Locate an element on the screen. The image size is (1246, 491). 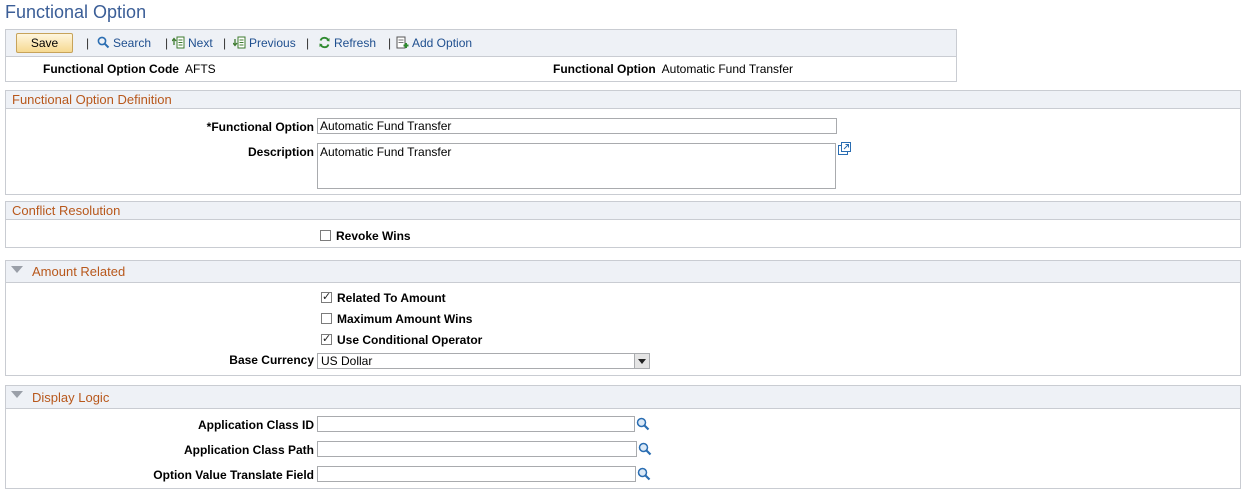
functional-option-code-display: Functional Option Code AFTS is located at coordinates (129, 69).